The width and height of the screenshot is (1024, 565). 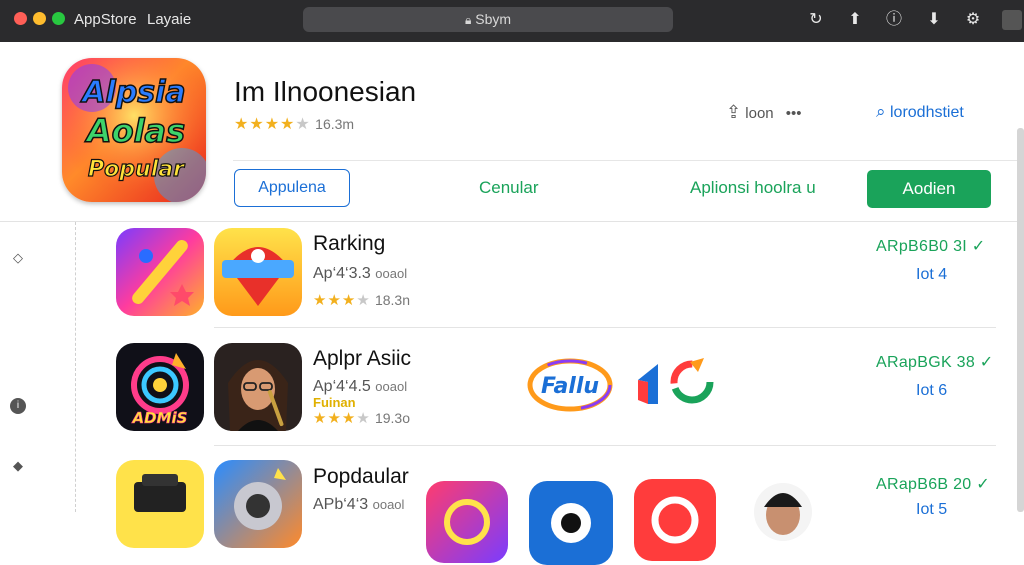 What do you see at coordinates (855, 20) in the screenshot?
I see `share-icon: ⬆` at bounding box center [855, 20].